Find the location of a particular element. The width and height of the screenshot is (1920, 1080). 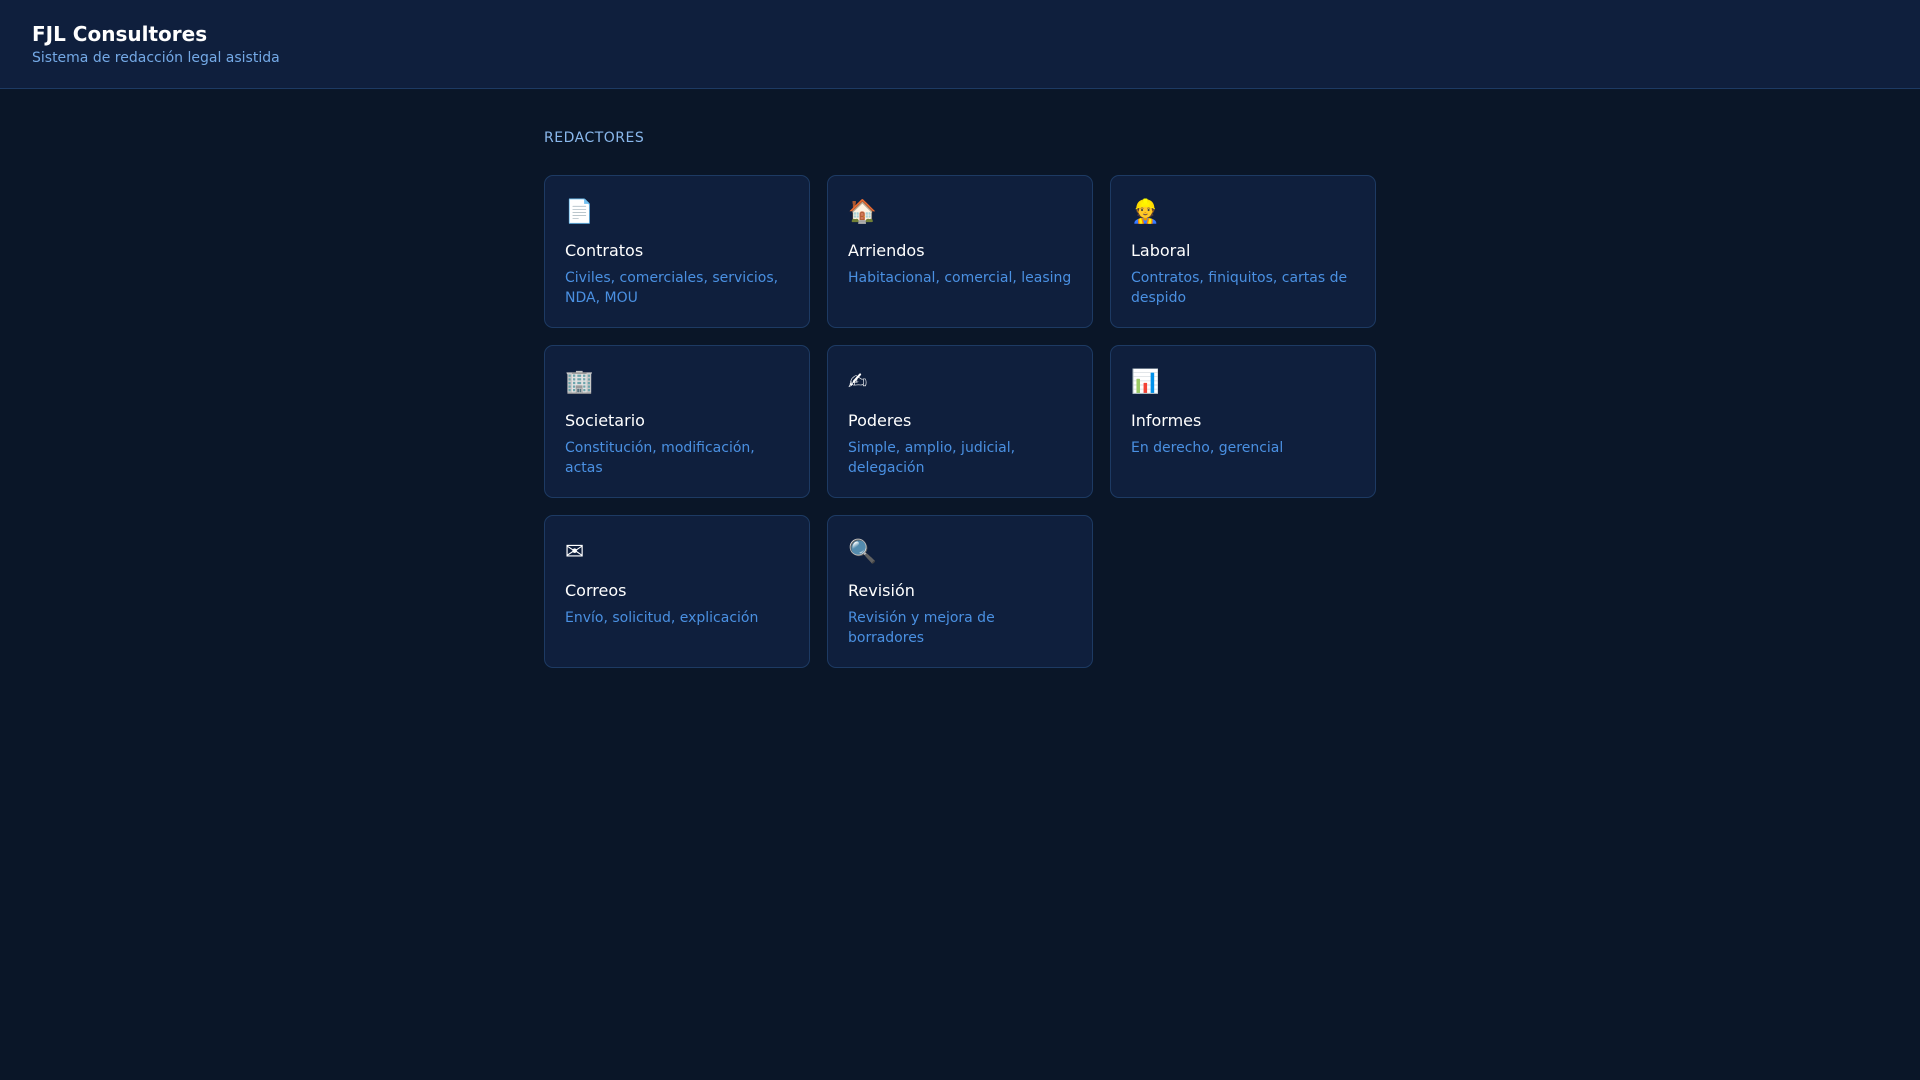

card-title: Correos is located at coordinates (596, 590).